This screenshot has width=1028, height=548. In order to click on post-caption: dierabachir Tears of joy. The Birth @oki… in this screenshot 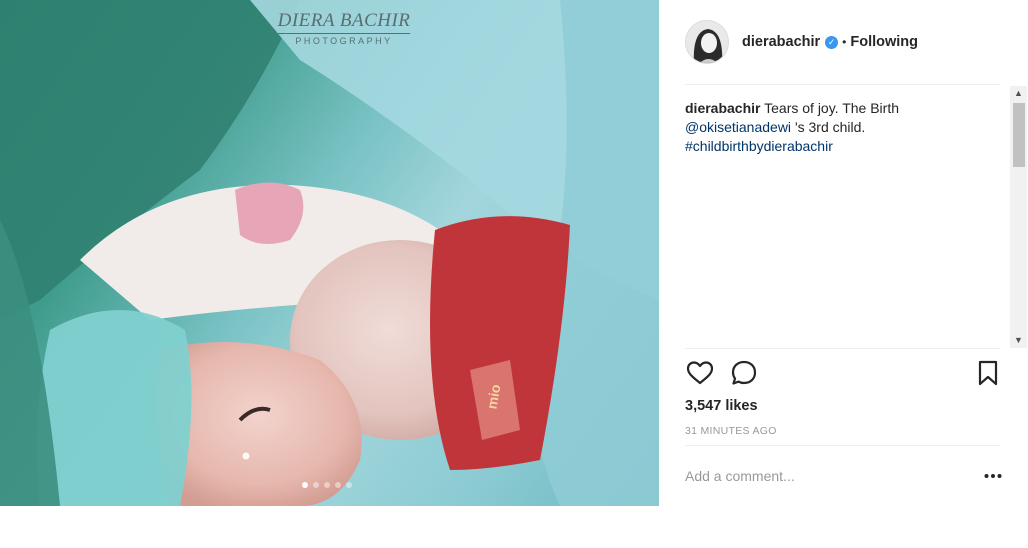, I will do `click(842, 127)`.